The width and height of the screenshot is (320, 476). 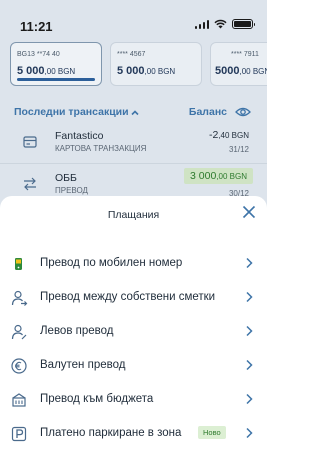 What do you see at coordinates (133, 331) in the screenshot?
I see `menu-item-bgn-transfer: Левов превод` at bounding box center [133, 331].